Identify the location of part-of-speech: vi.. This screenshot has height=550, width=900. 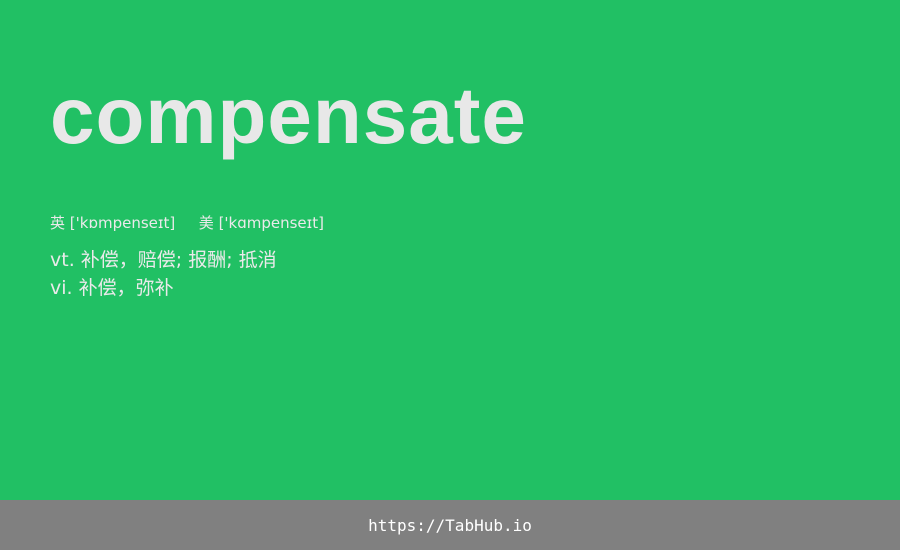
(61, 288).